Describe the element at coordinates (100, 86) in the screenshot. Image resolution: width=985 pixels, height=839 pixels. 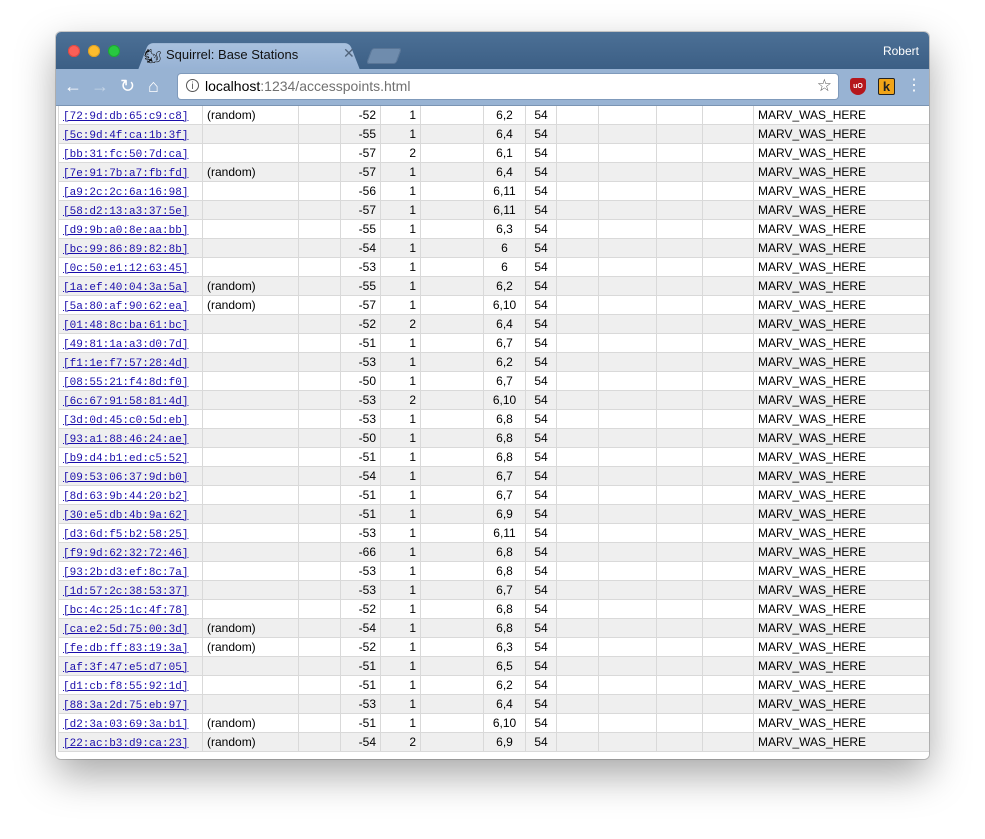
I see `forward-icon: →` at that location.